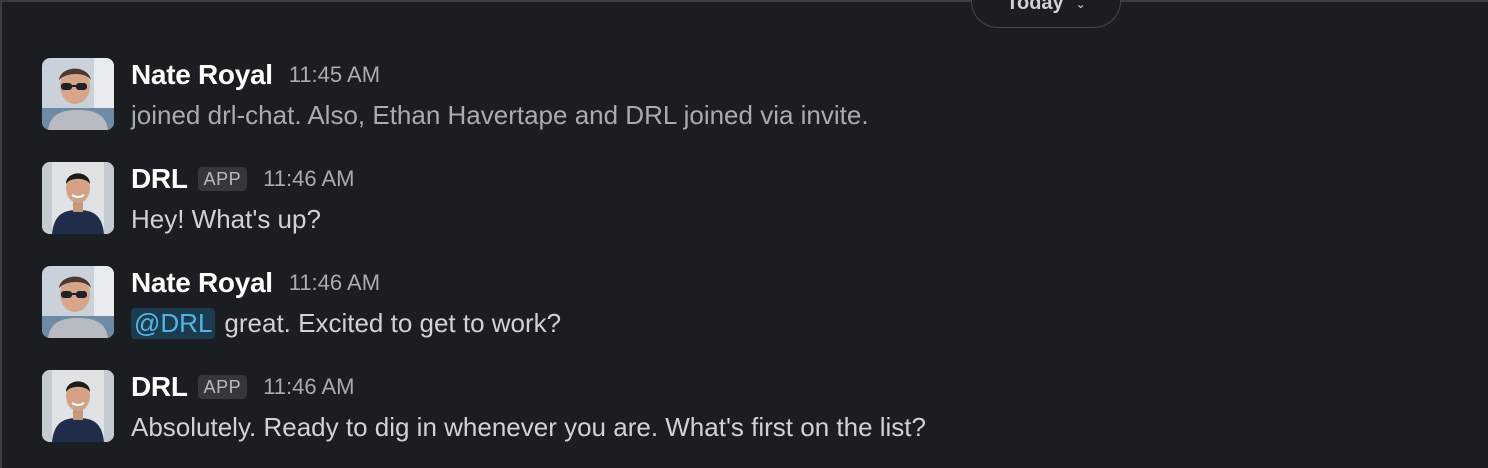 The height and width of the screenshot is (468, 1488). What do you see at coordinates (334, 75) in the screenshot?
I see `message-timestamp: 11:45 AM` at bounding box center [334, 75].